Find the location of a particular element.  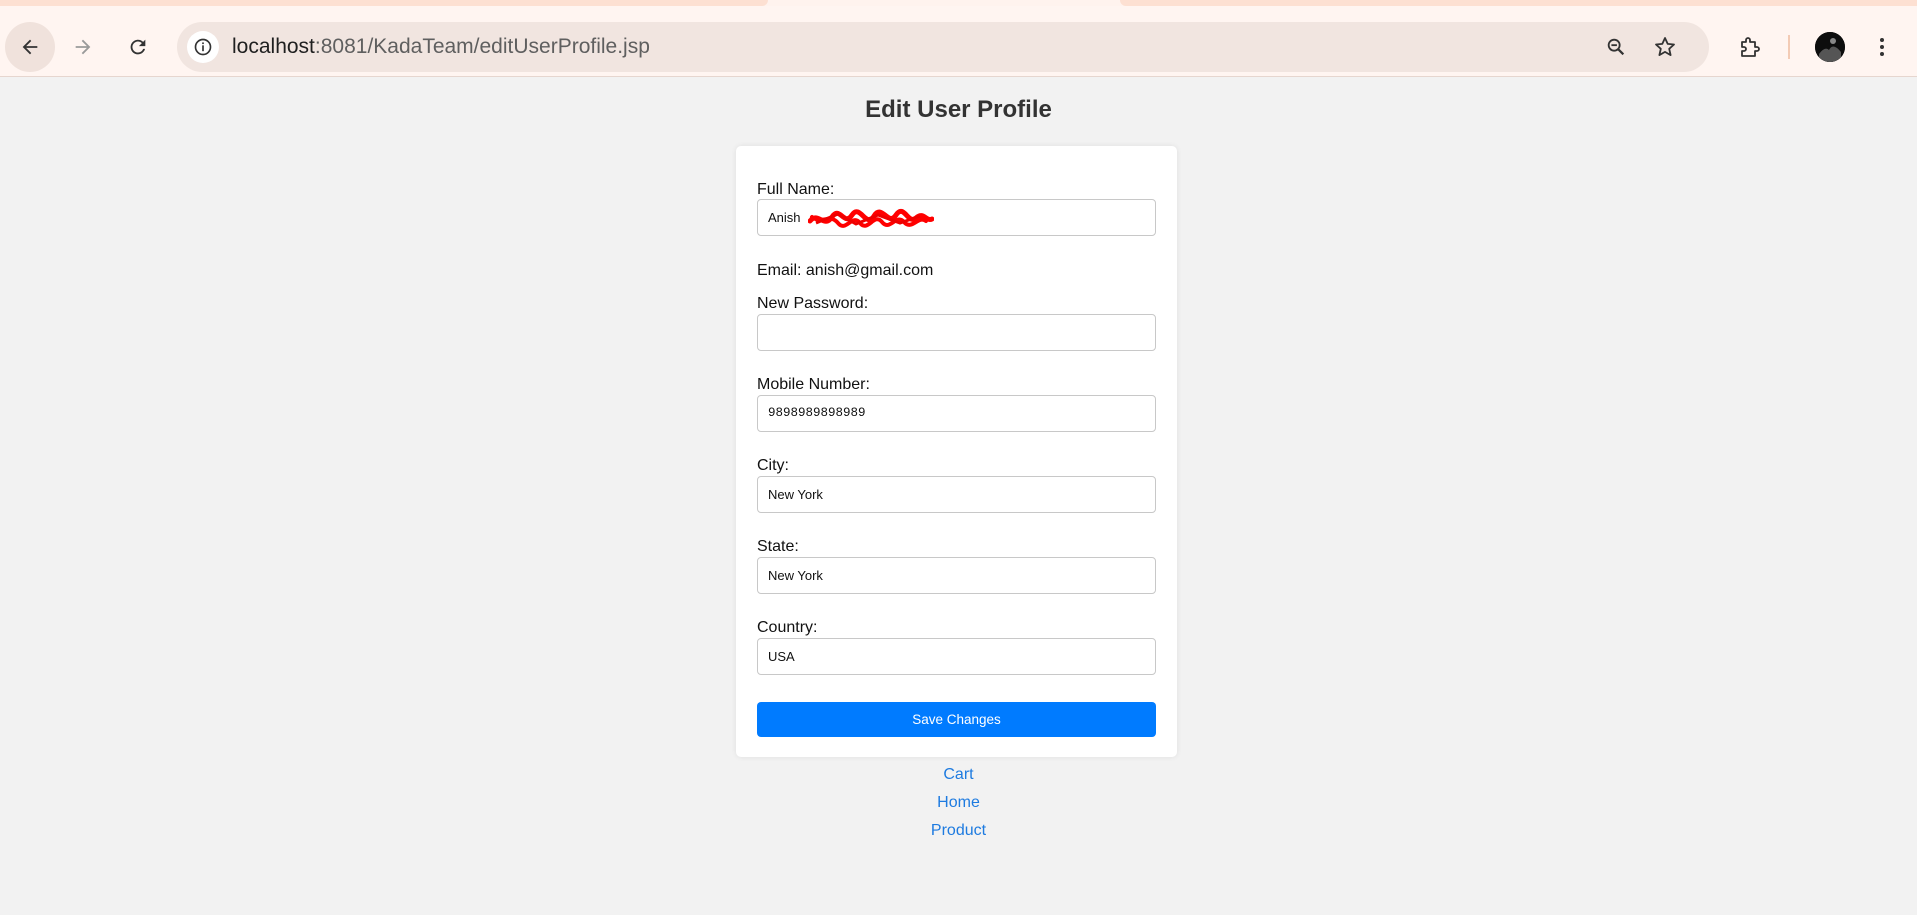

new-password-label: New Password: is located at coordinates (813, 303).